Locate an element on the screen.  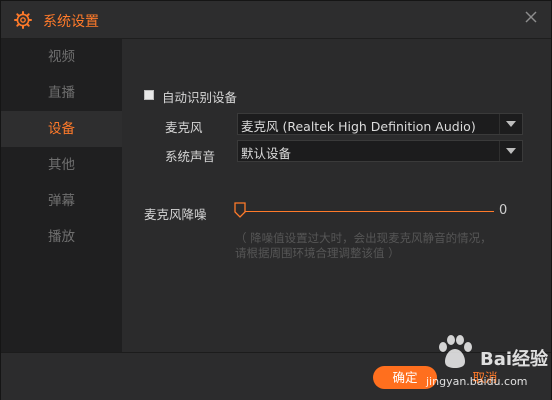
system-sound-label: 系统声音 is located at coordinates (190, 156).